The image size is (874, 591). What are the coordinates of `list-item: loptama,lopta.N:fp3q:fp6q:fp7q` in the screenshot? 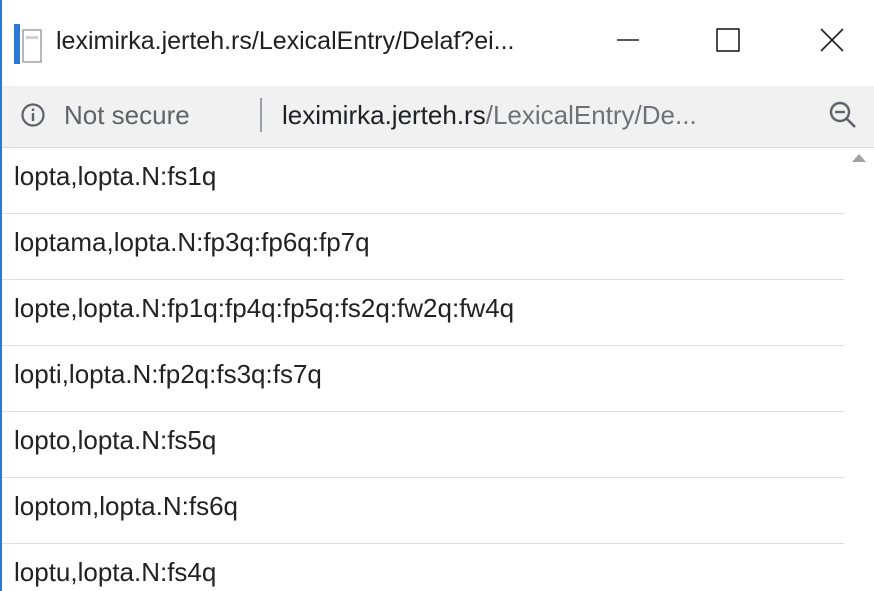 It's located at (423, 247).